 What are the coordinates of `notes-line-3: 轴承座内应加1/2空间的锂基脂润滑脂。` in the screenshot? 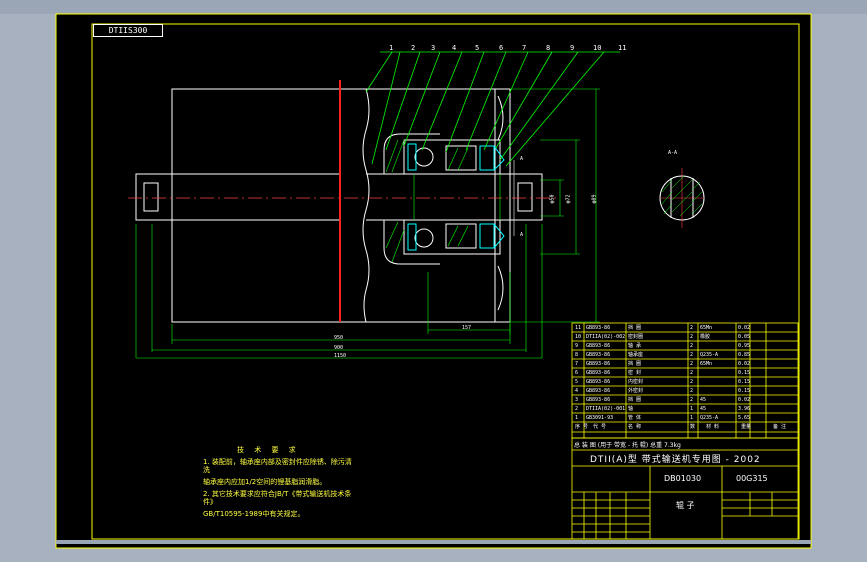 It's located at (265, 482).